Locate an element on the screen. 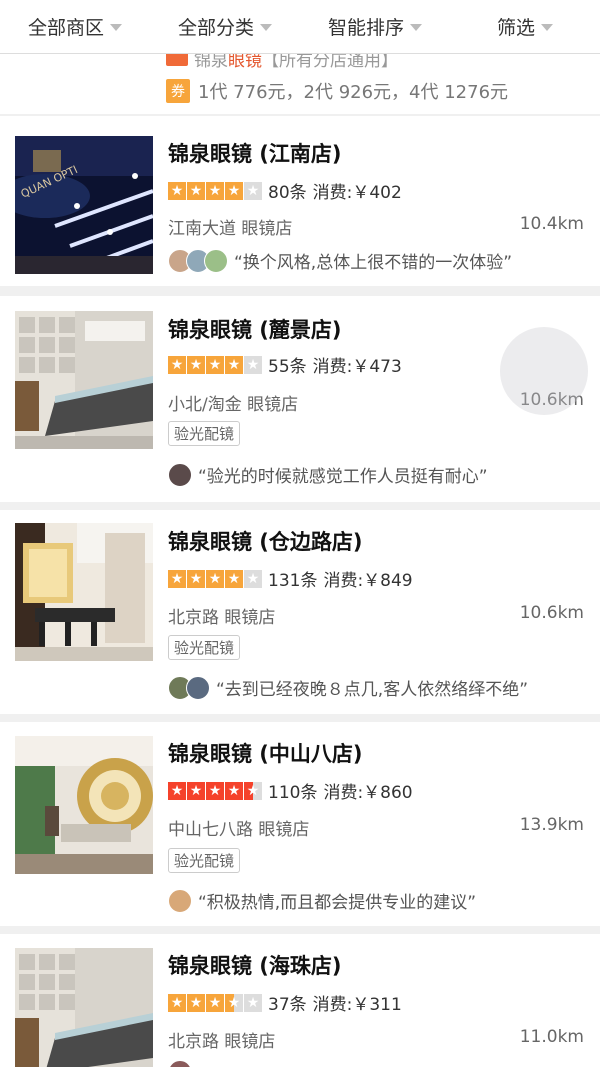 This screenshot has height=1067, width=600. review-count: 110条 is located at coordinates (293, 793).